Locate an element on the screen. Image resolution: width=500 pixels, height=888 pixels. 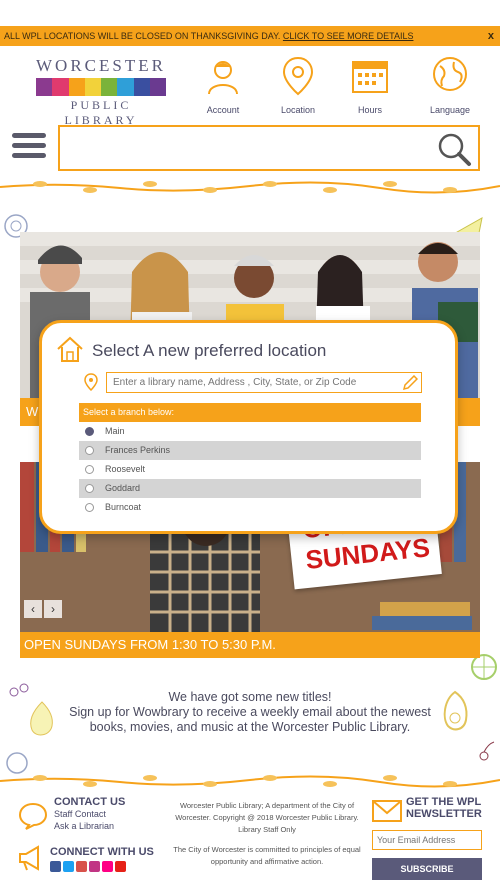
account-label: Account is located at coordinates (223, 110).